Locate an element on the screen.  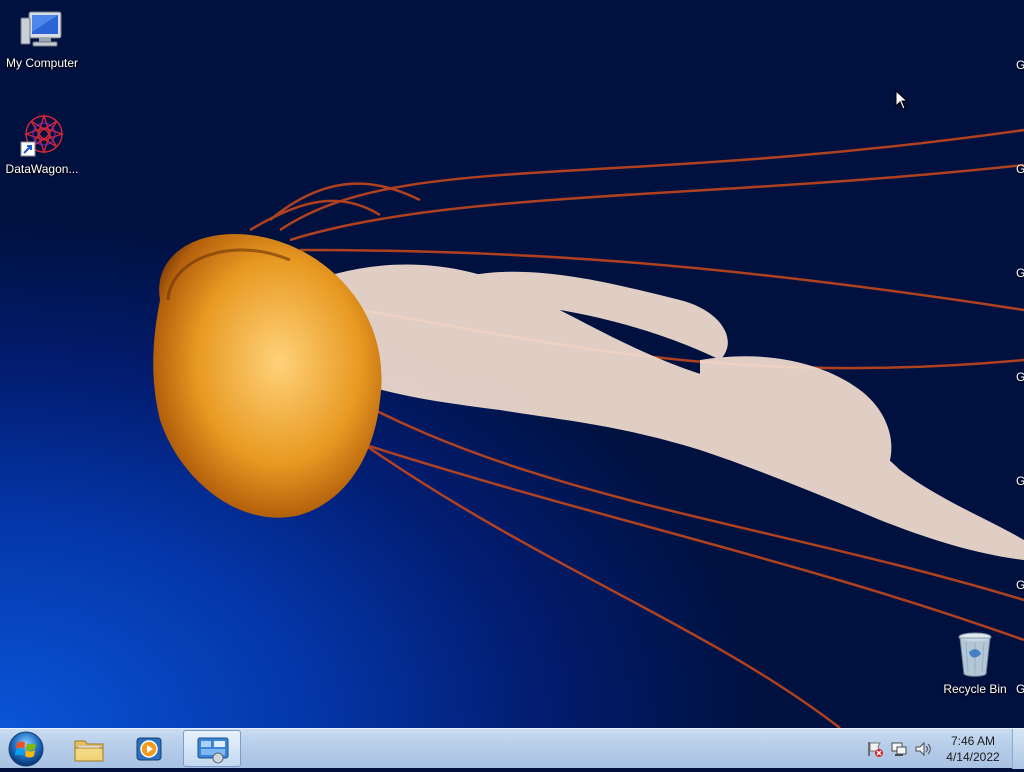
recycle-bin-icon is located at coordinates (975, 654).